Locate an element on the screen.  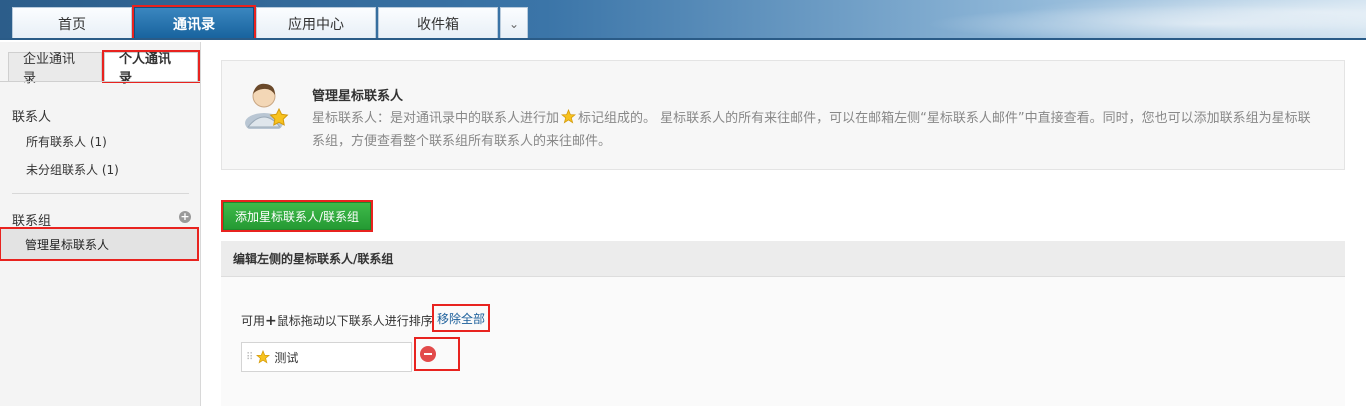
sidebar-item-label: 管理星标联系人 is located at coordinates (67, 244).